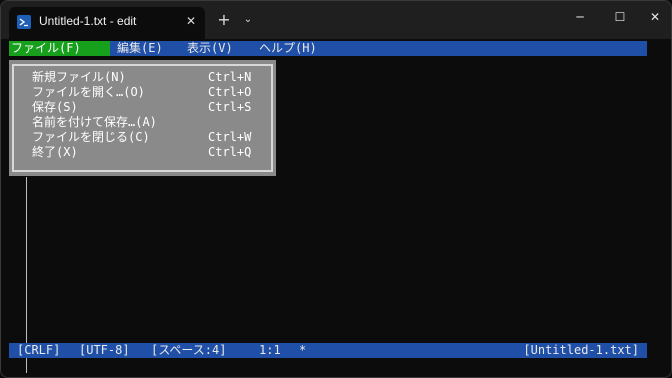 Image resolution: width=672 pixels, height=378 pixels. What do you see at coordinates (581, 350) in the screenshot?
I see `filename-status: [Untitled-1.txt]` at bounding box center [581, 350].